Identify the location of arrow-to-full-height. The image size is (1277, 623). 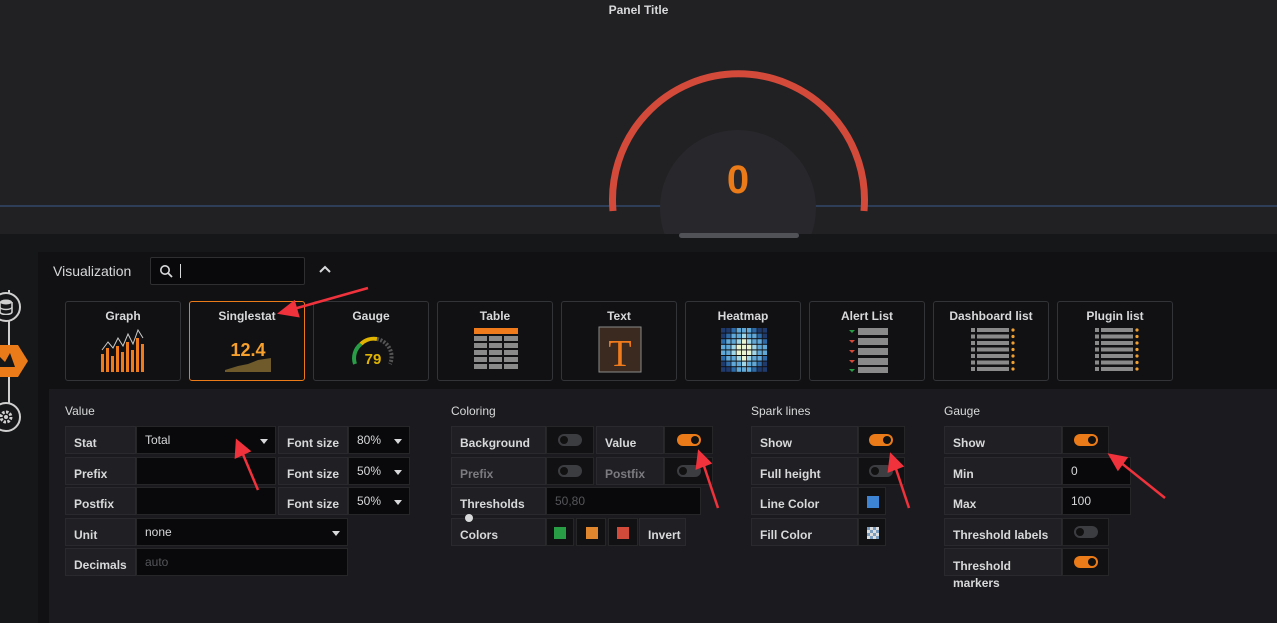
(902, 487).